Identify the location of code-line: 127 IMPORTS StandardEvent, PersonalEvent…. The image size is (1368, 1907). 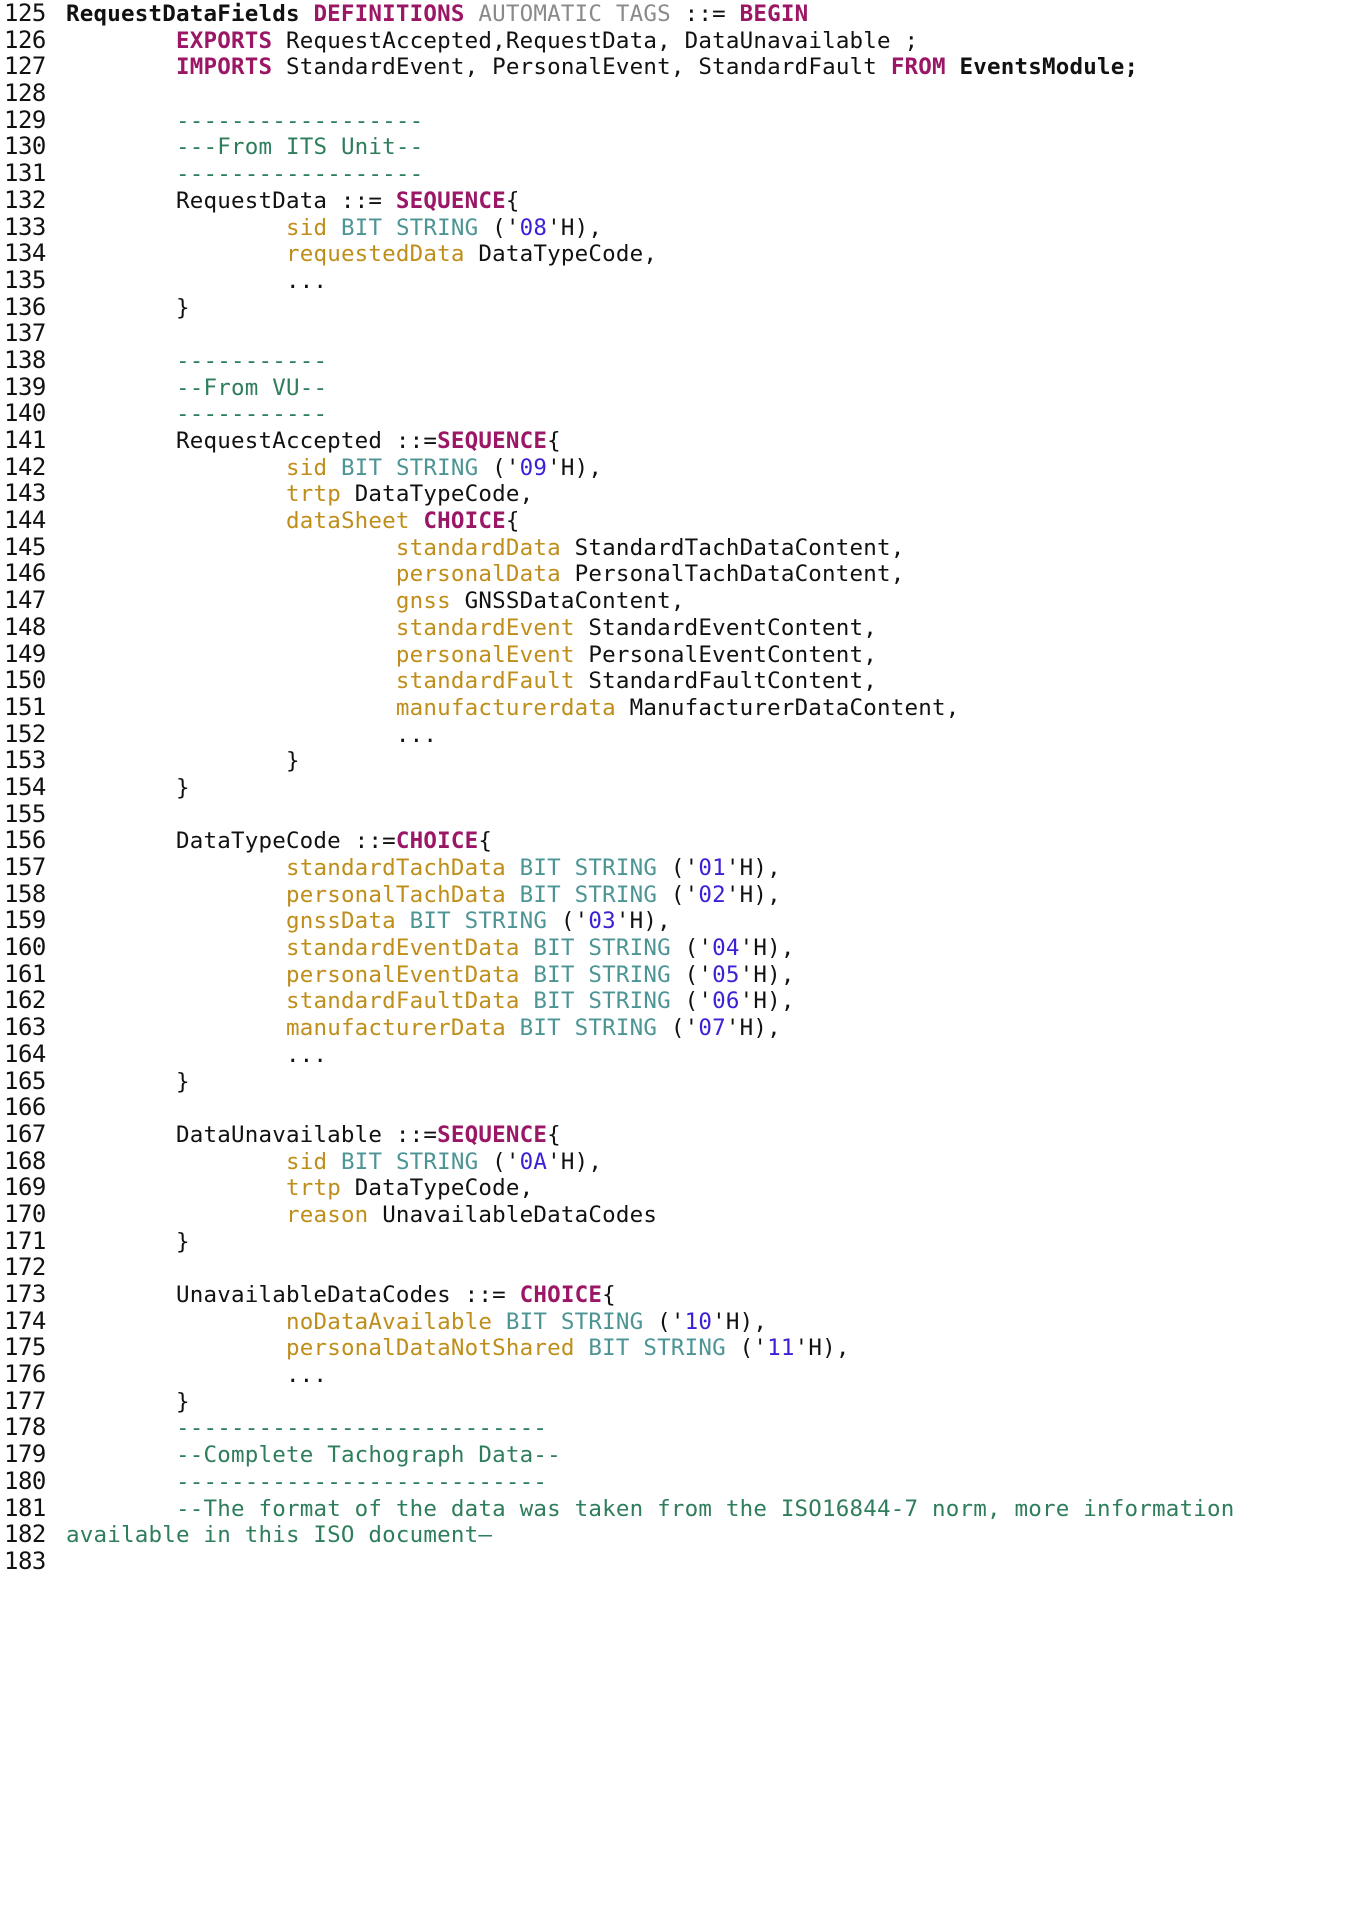
(684, 66).